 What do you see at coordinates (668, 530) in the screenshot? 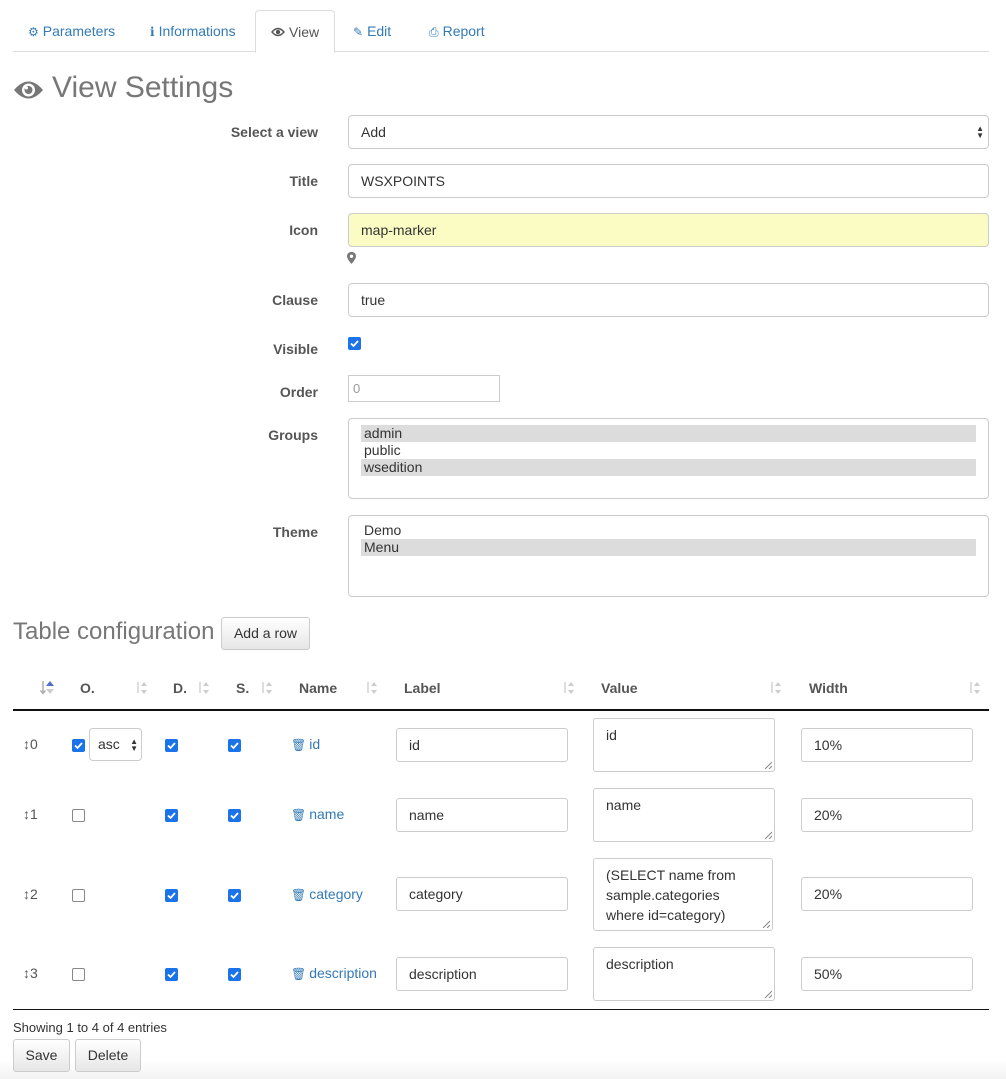
I see `theme-option: Demo` at bounding box center [668, 530].